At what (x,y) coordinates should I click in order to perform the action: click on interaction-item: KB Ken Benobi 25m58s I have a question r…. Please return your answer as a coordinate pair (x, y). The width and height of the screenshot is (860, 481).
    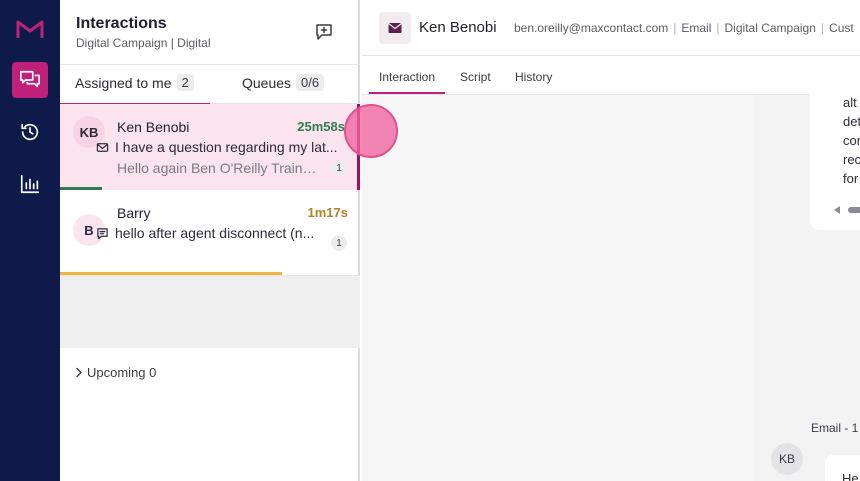
    Looking at the image, I should click on (210, 147).